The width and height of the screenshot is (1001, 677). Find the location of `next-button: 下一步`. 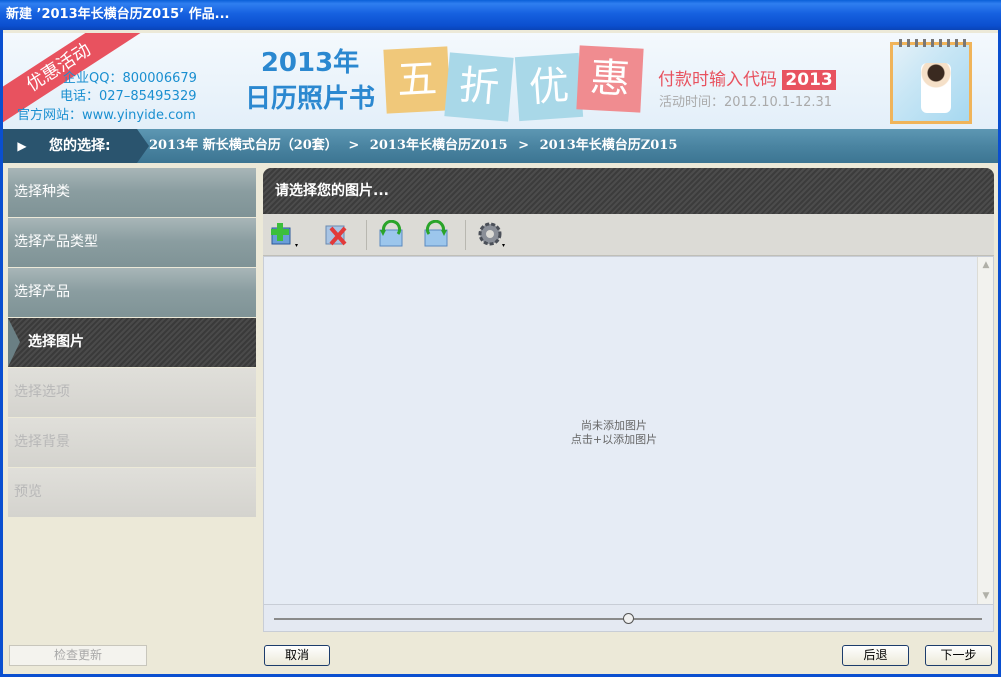

next-button: 下一步 is located at coordinates (958, 655).